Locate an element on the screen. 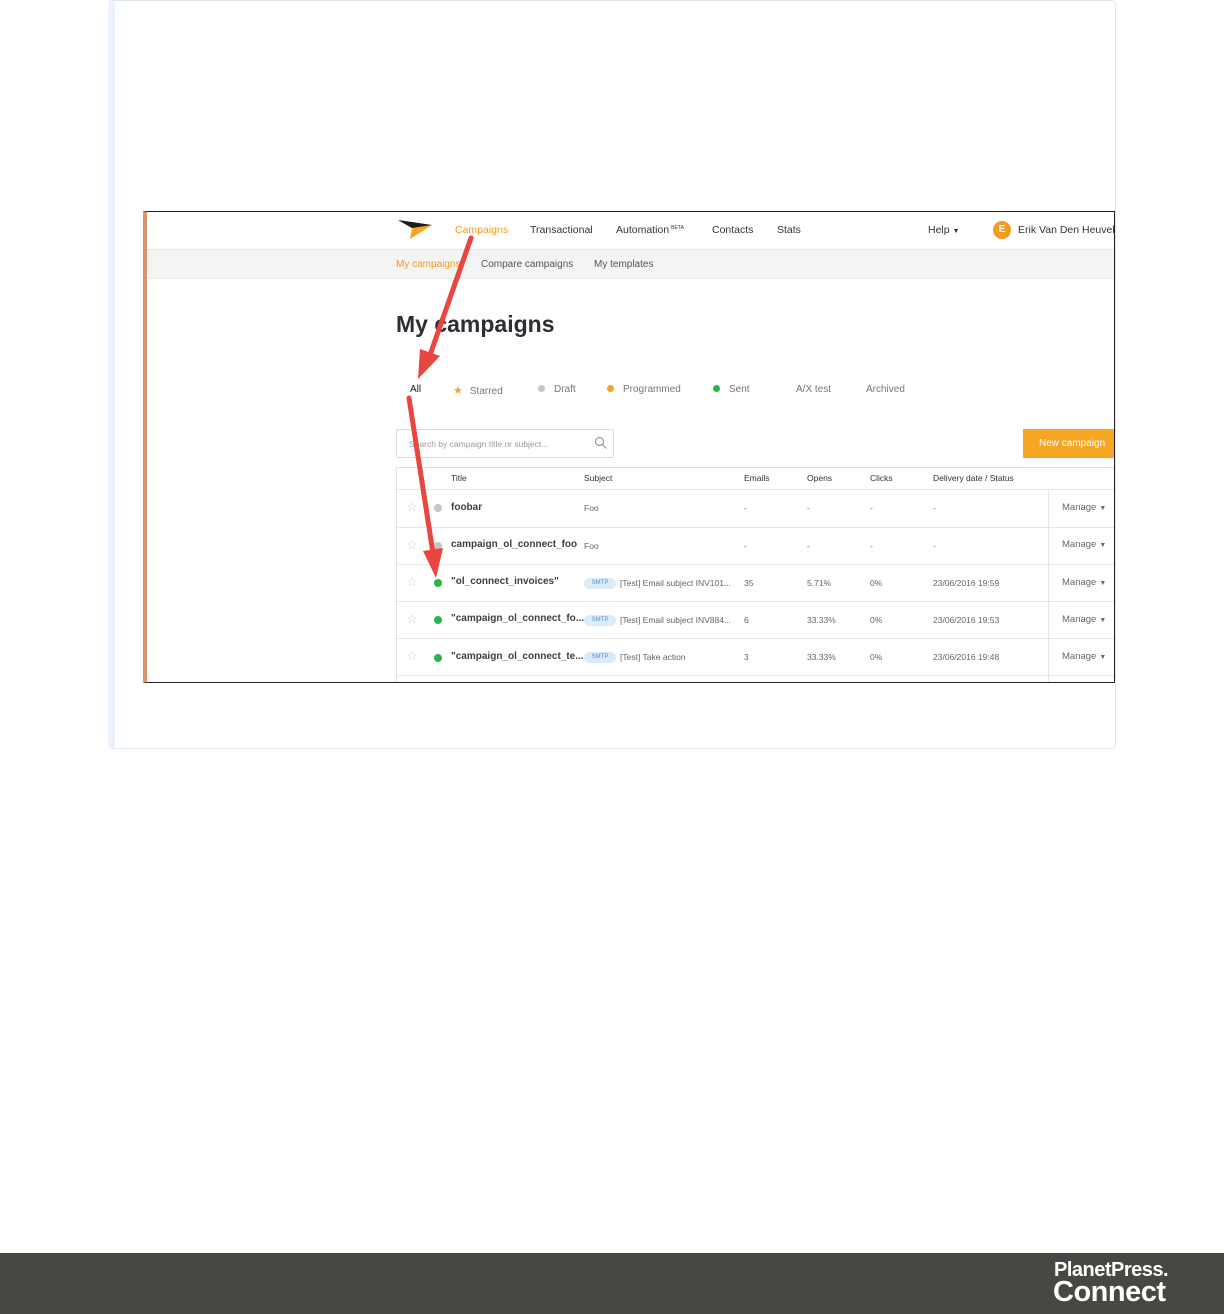 Image resolution: width=1224 pixels, height=1314 pixels. nav-stats: Stats is located at coordinates (789, 230).